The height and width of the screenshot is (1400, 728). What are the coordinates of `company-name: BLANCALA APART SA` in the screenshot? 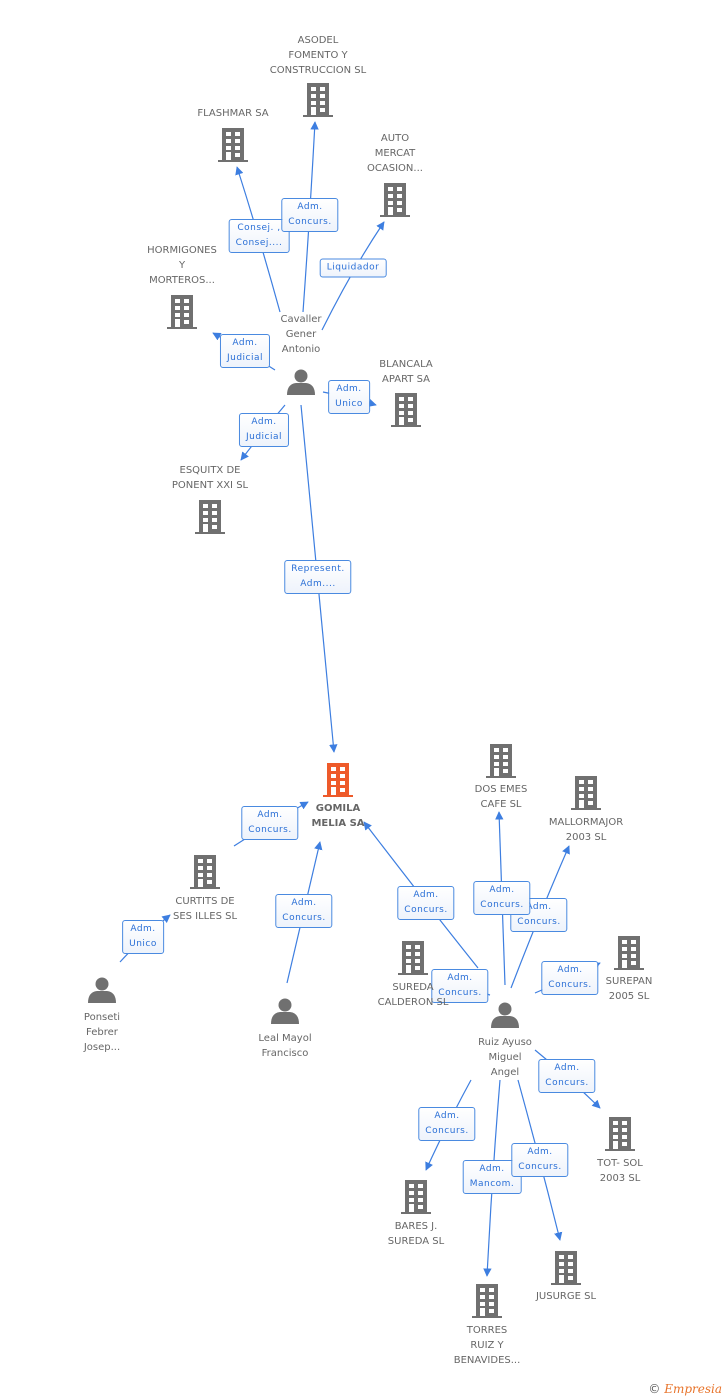 It's located at (405, 372).